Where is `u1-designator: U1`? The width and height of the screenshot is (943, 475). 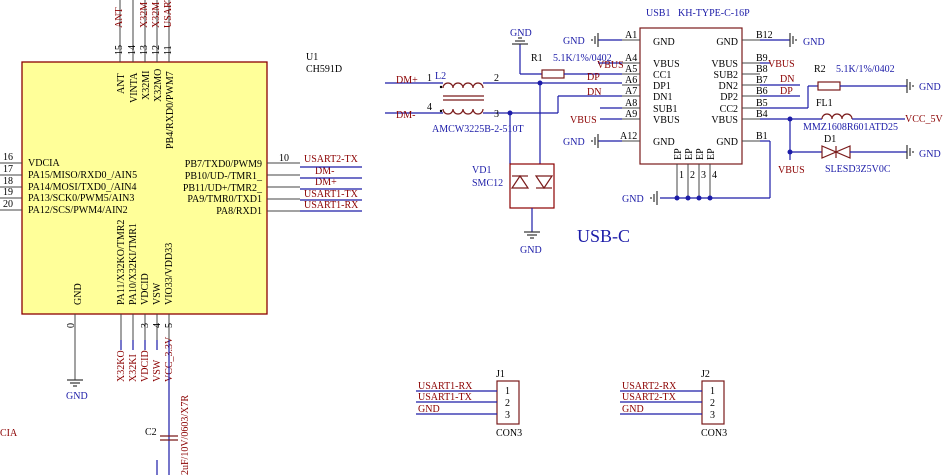
u1-designator: U1 is located at coordinates (312, 57).